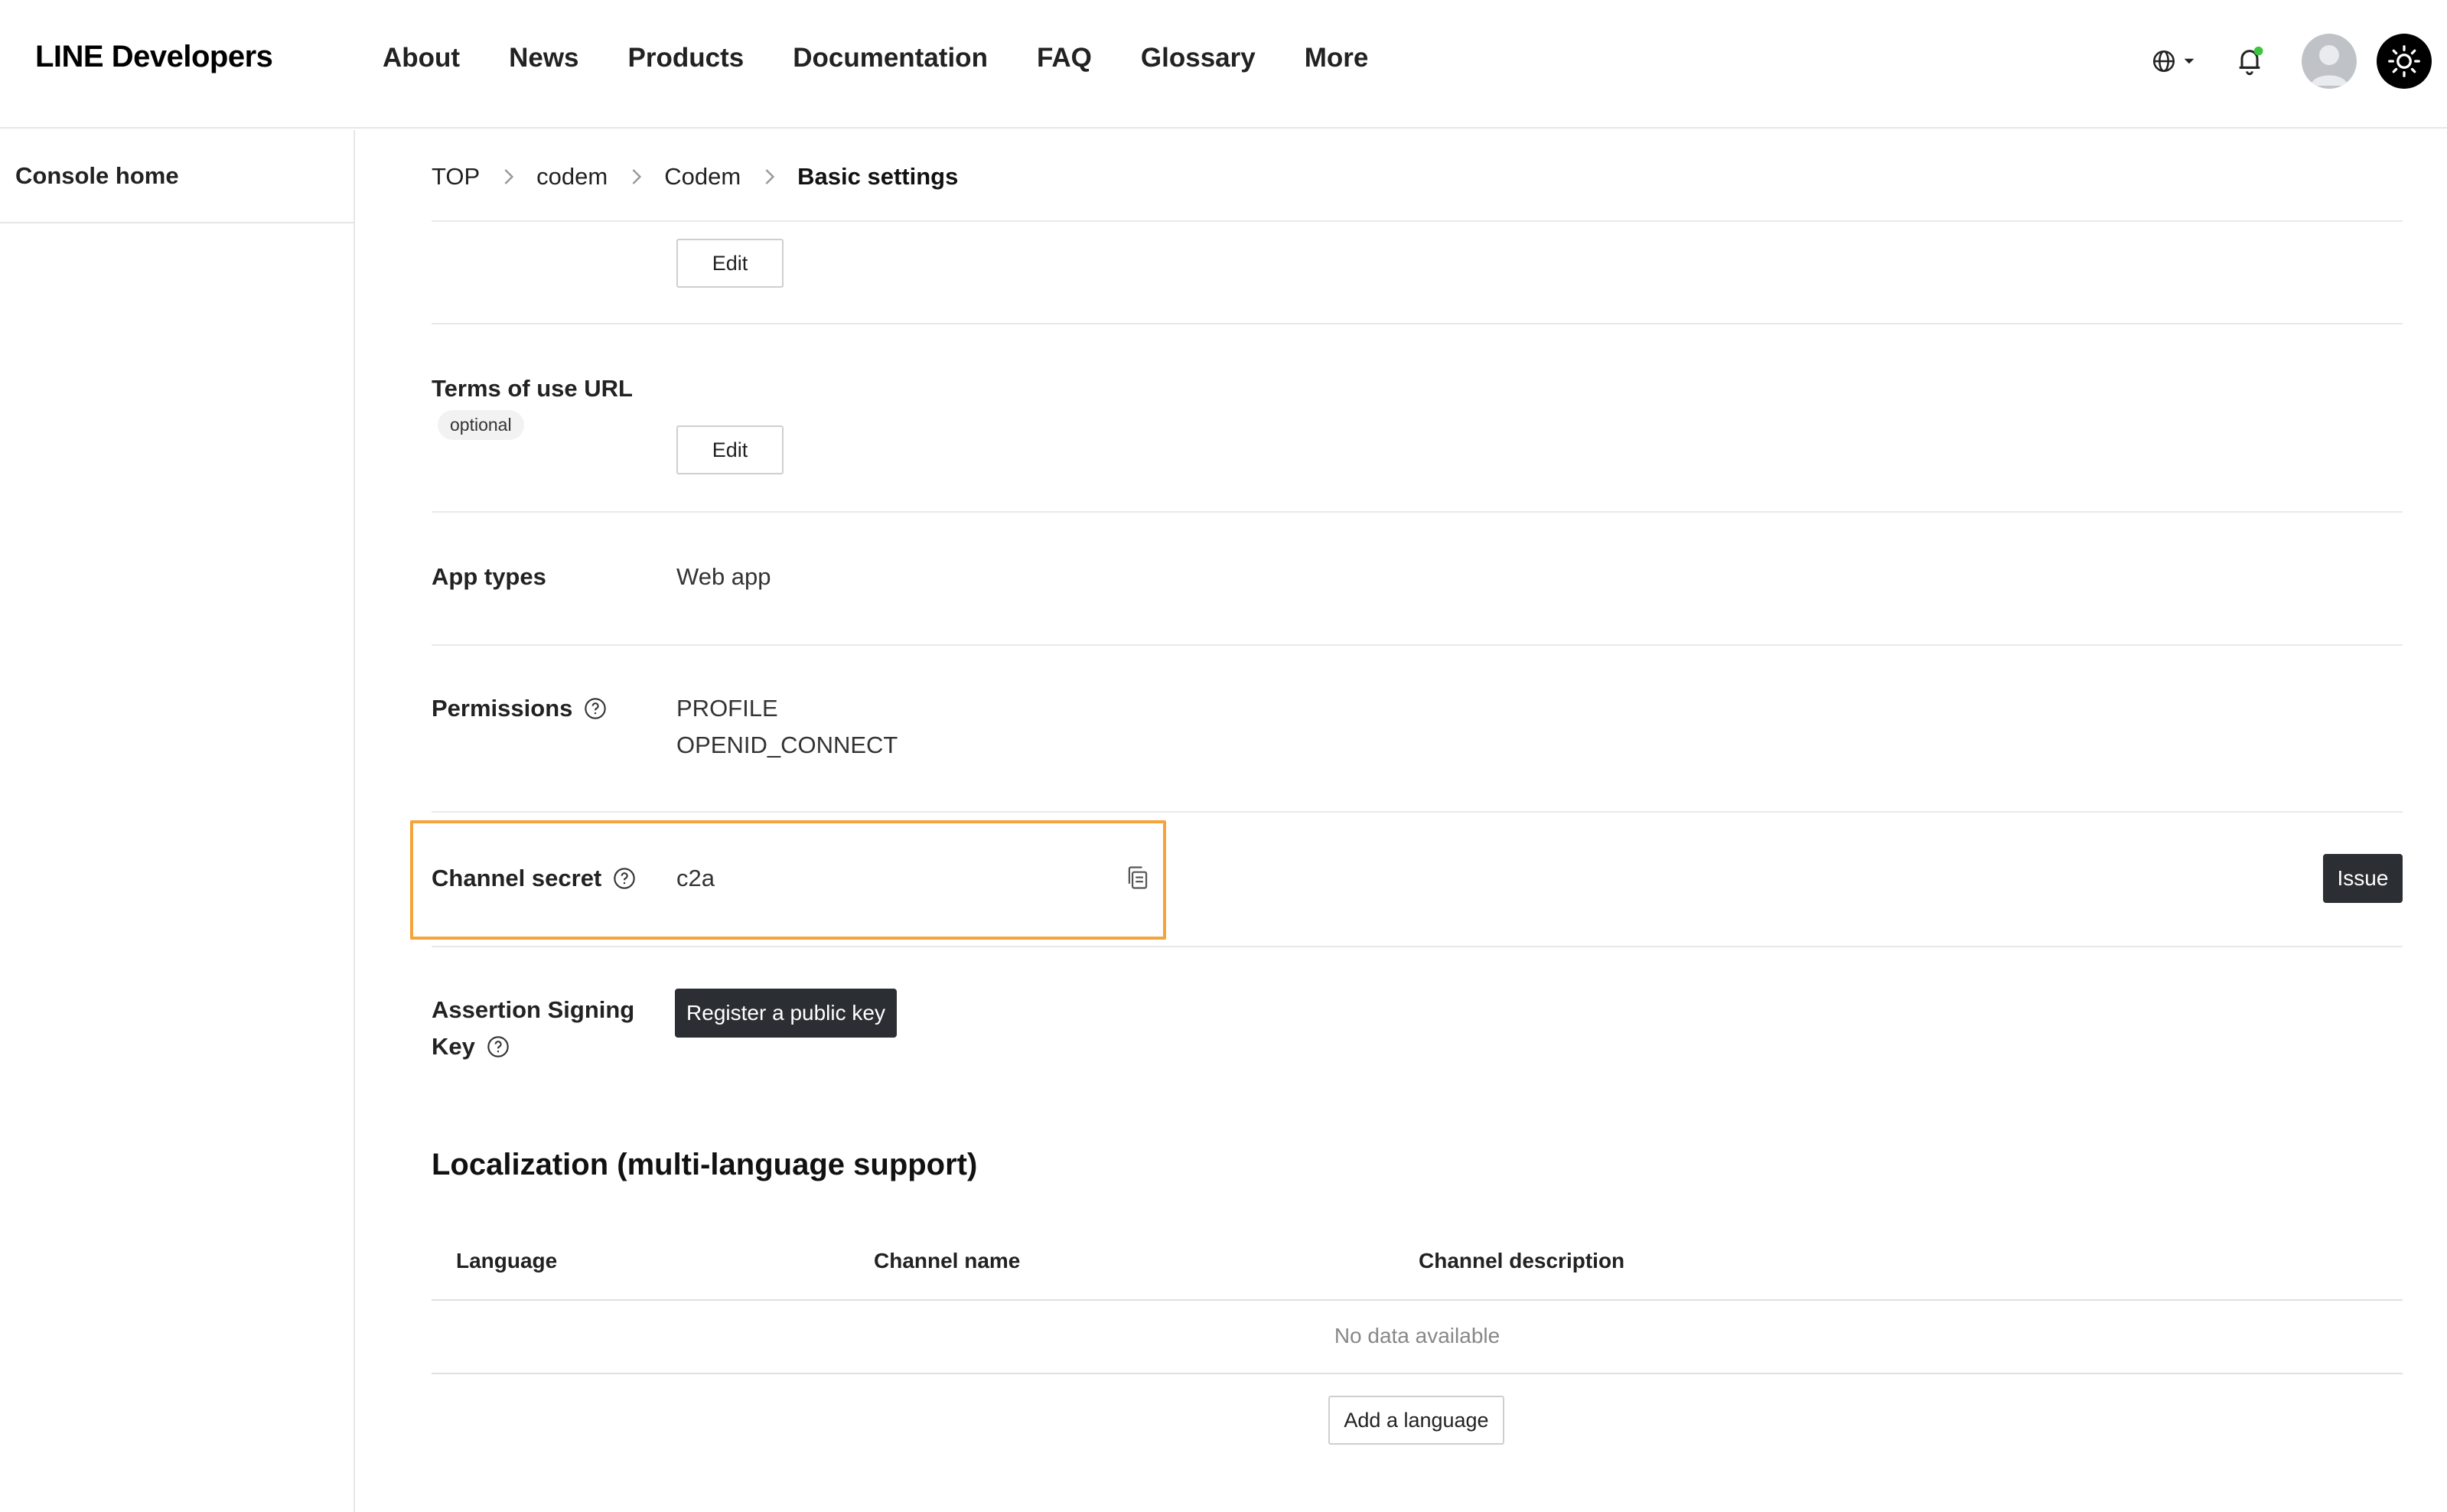 This screenshot has height=1512, width=2447. What do you see at coordinates (1406, 880) in the screenshot?
I see `channel-secret-row: Channel secret c2a Issue` at bounding box center [1406, 880].